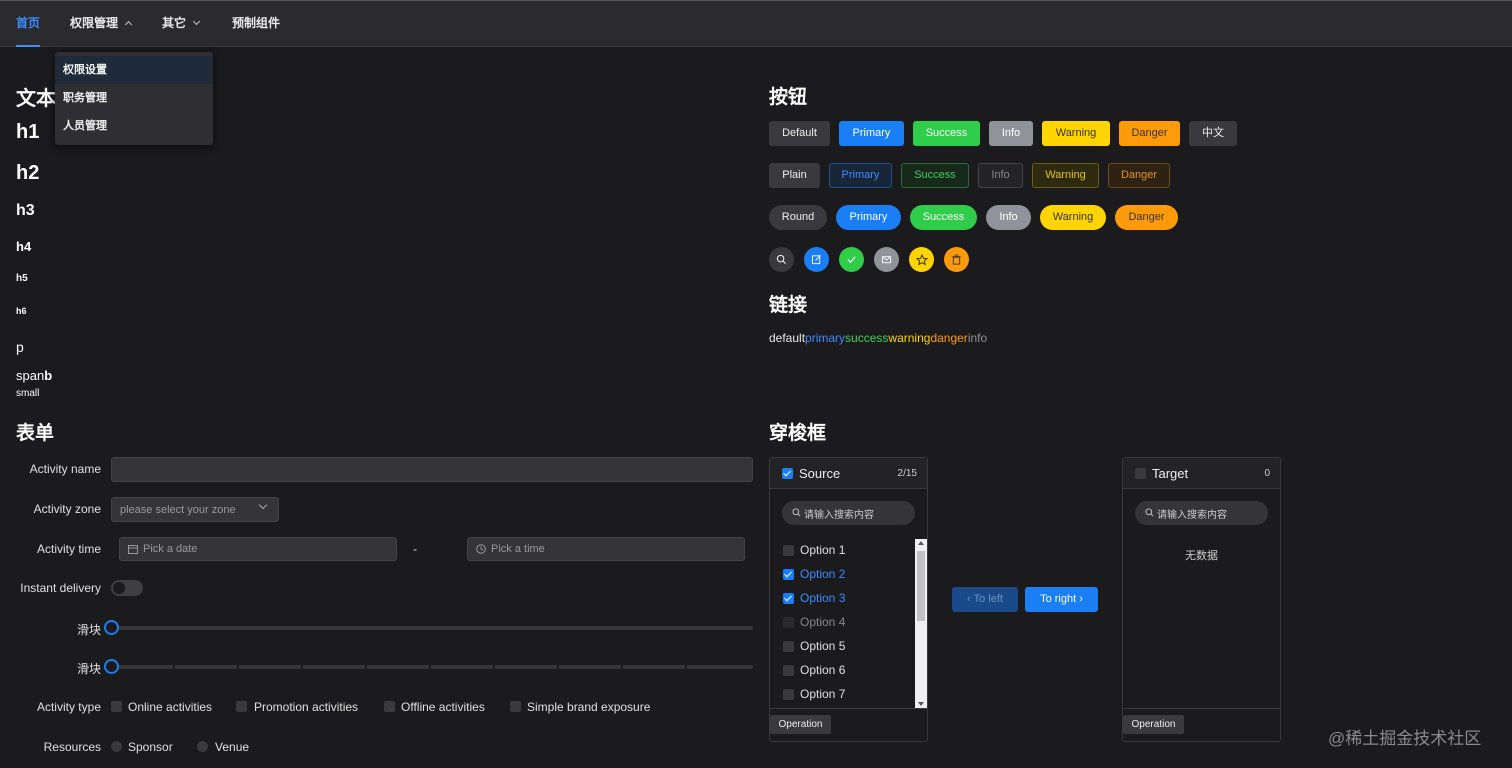 This screenshot has width=1512, height=768. What do you see at coordinates (1140, 473) in the screenshot?
I see `target-select-all-checkbox` at bounding box center [1140, 473].